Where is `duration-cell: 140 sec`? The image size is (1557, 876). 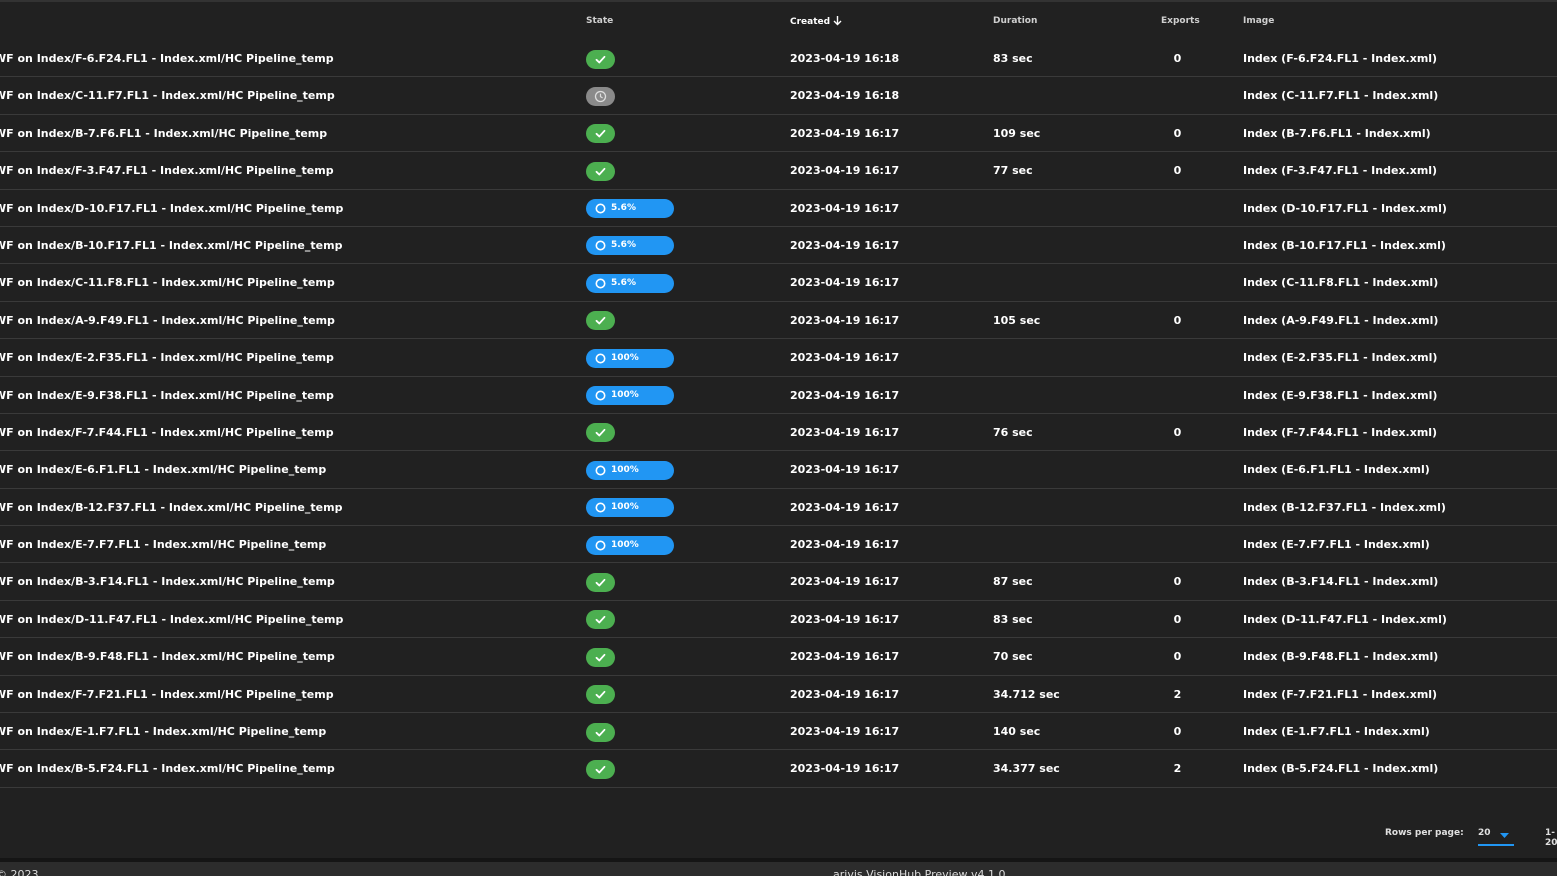
duration-cell: 140 sec is located at coordinates (1017, 732).